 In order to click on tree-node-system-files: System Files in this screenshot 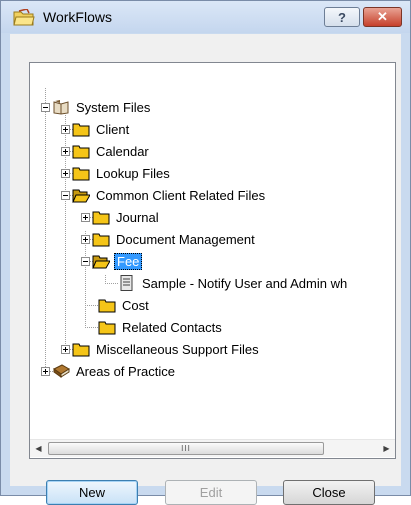, I will do `click(102, 107)`.